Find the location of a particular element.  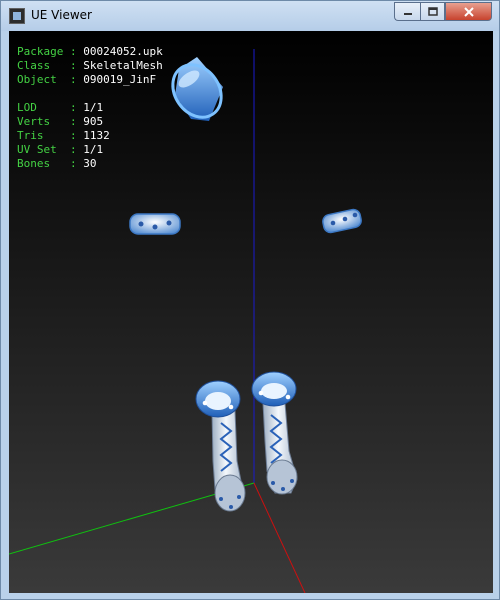

maximize-button is located at coordinates (432, 11).